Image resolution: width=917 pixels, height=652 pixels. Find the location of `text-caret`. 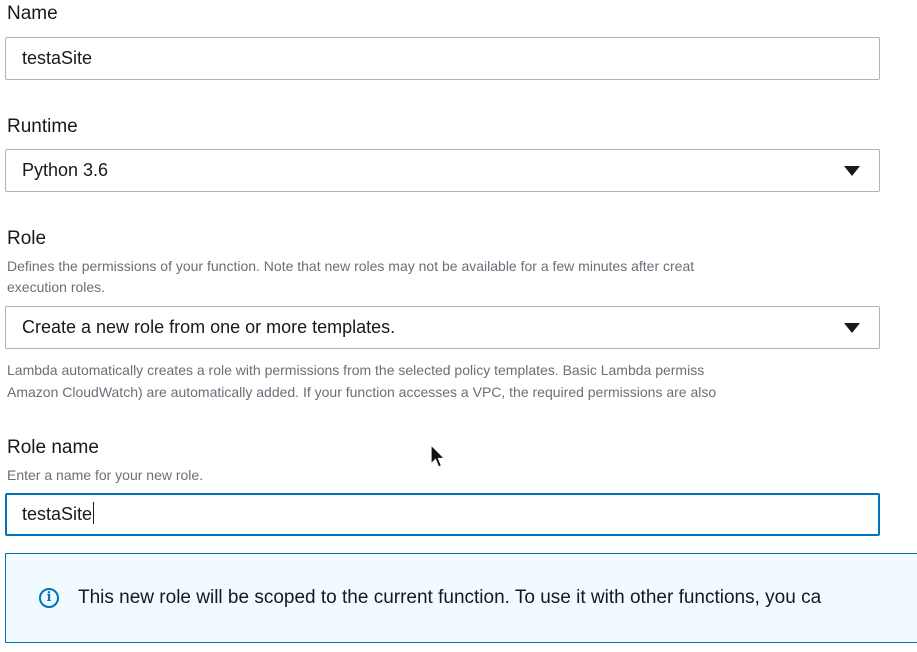

text-caret is located at coordinates (94, 513).